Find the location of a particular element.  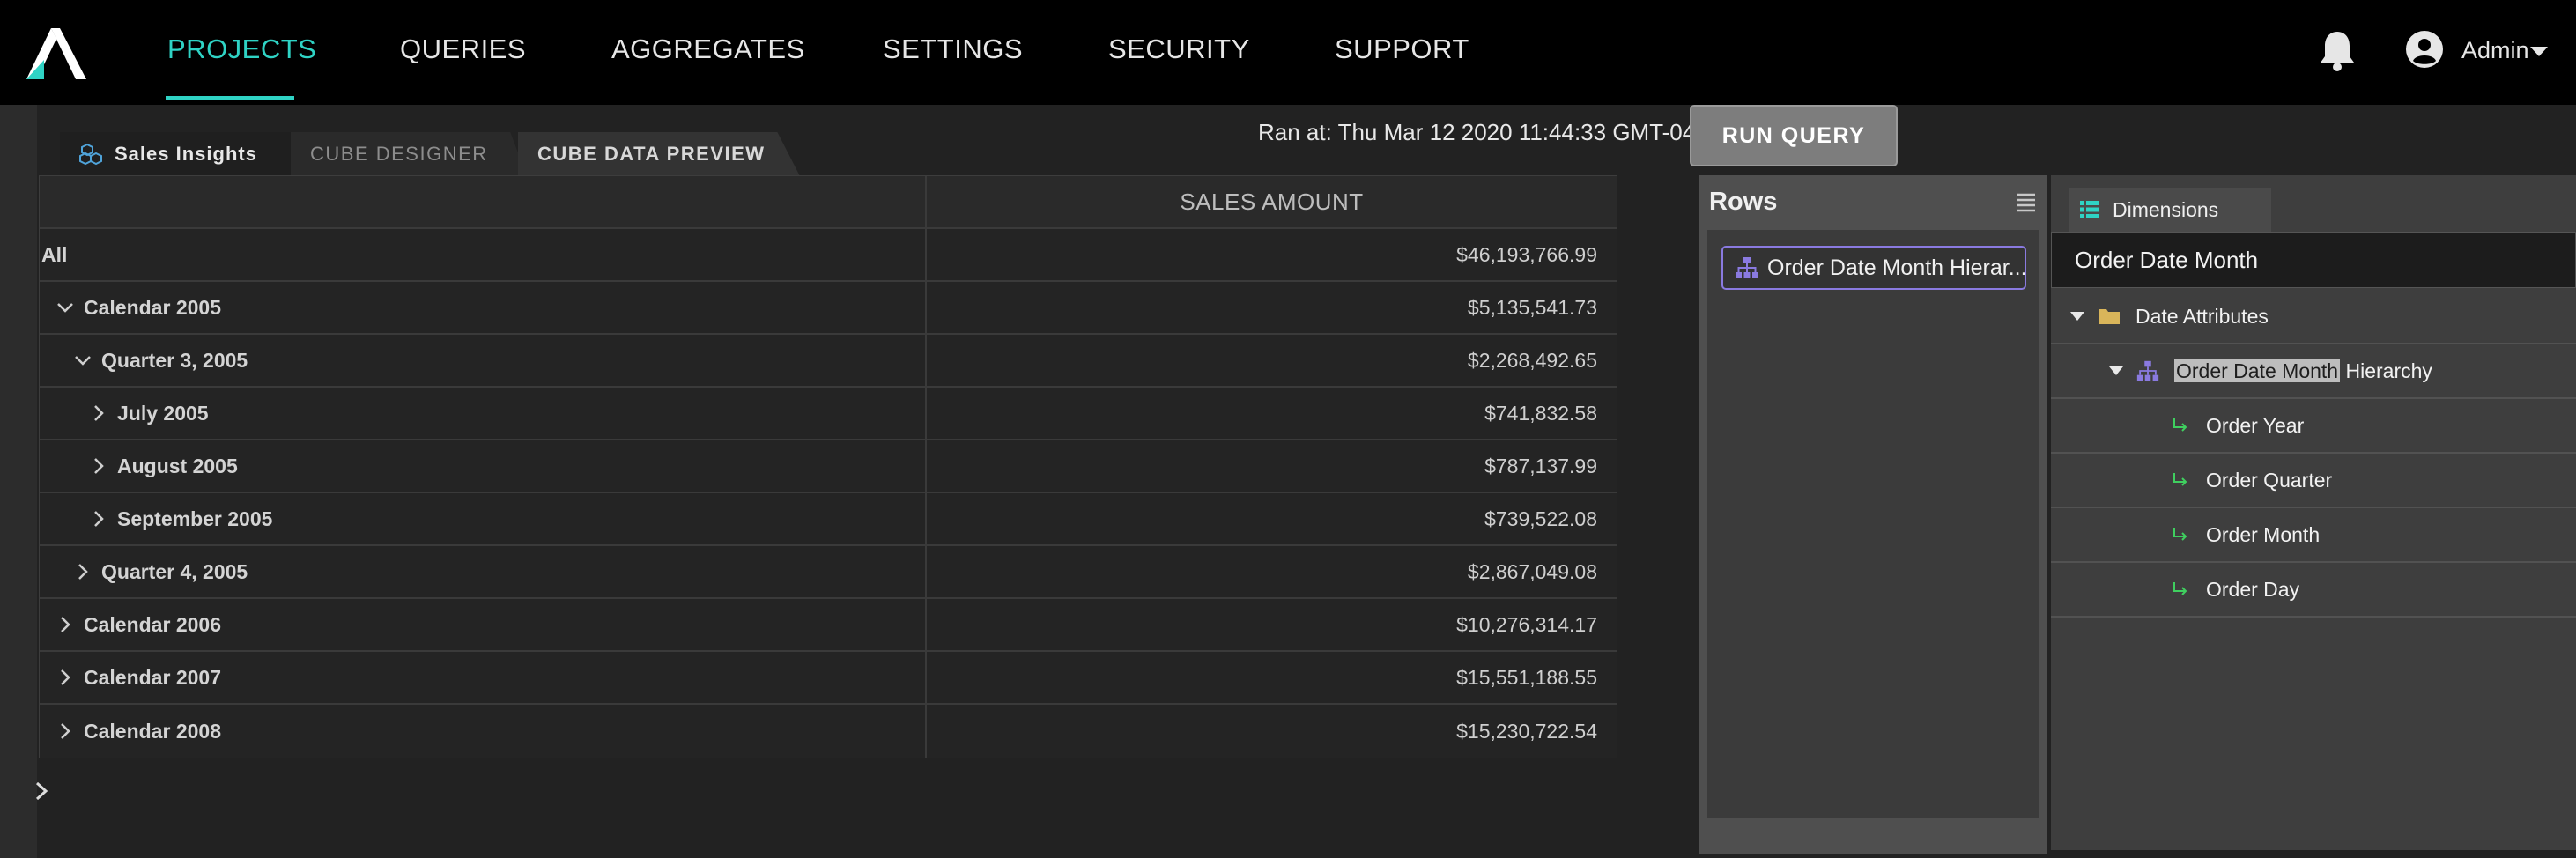

tree-hierarchy-label: Order Date Month Hierarchy is located at coordinates (2303, 371).